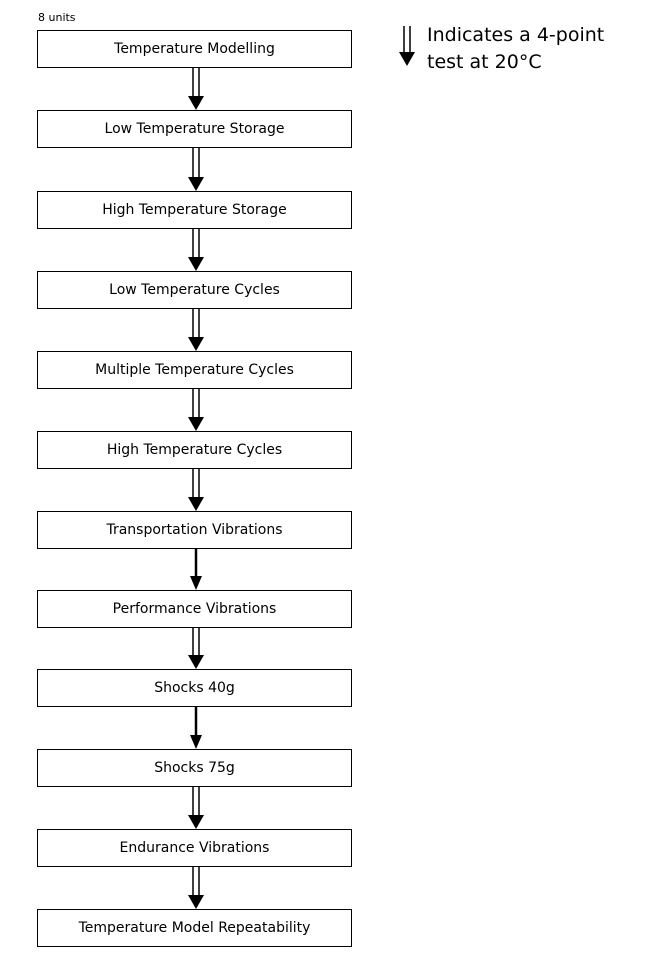  I want to click on legend-double-arrow-icon, so click(407, 46).